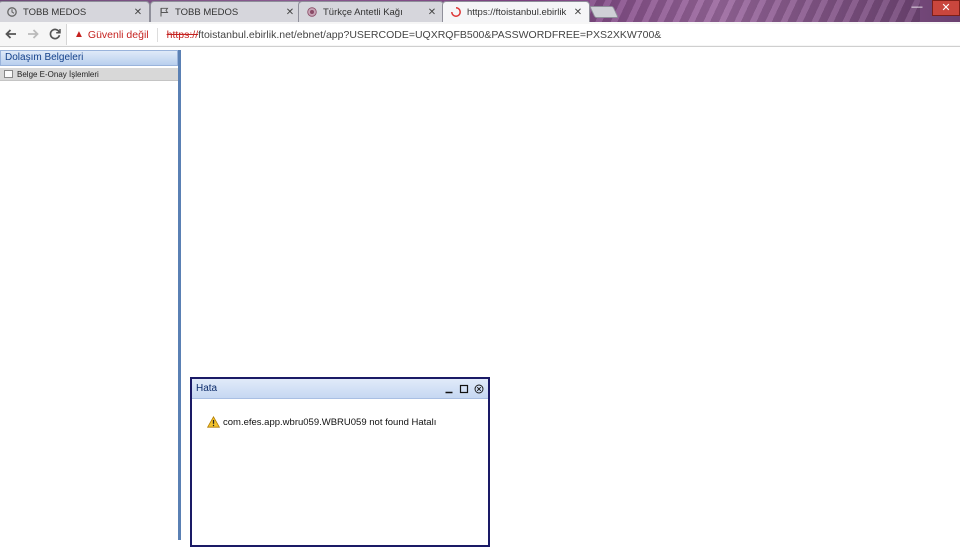 This screenshot has height=547, width=960. I want to click on tab-ftoistanbul-active: https://ftoistanbul.ebirlik ✕, so click(516, 11).